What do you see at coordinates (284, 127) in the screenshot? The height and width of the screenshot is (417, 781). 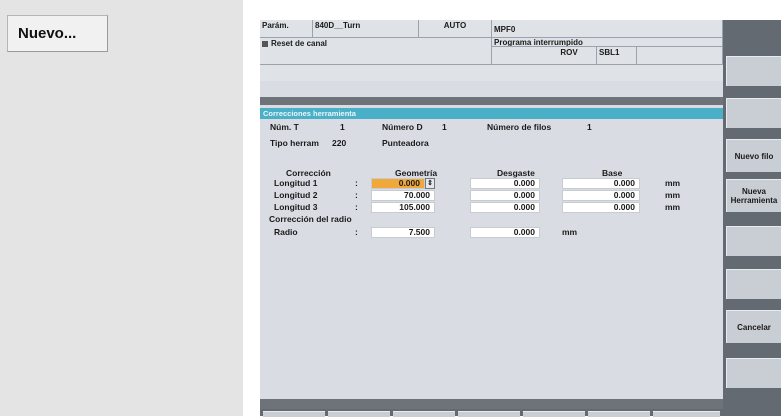 I see `num-t-label: Núm. T` at bounding box center [284, 127].